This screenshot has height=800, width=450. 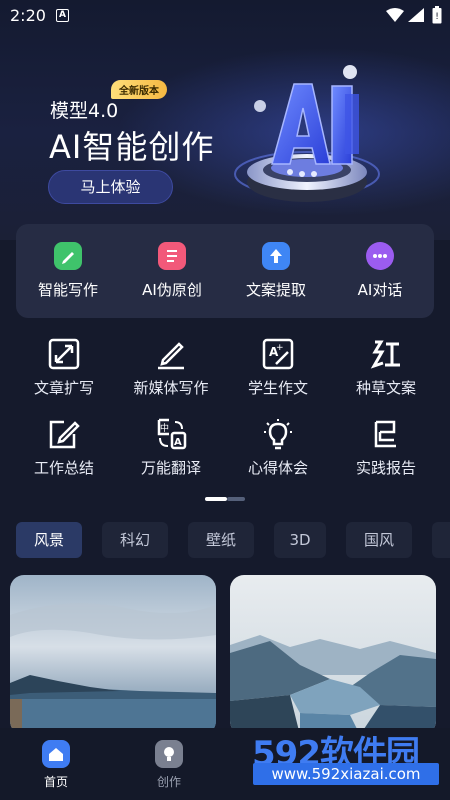 What do you see at coordinates (170, 468) in the screenshot?
I see `tool-label: 万能翻译` at bounding box center [170, 468].